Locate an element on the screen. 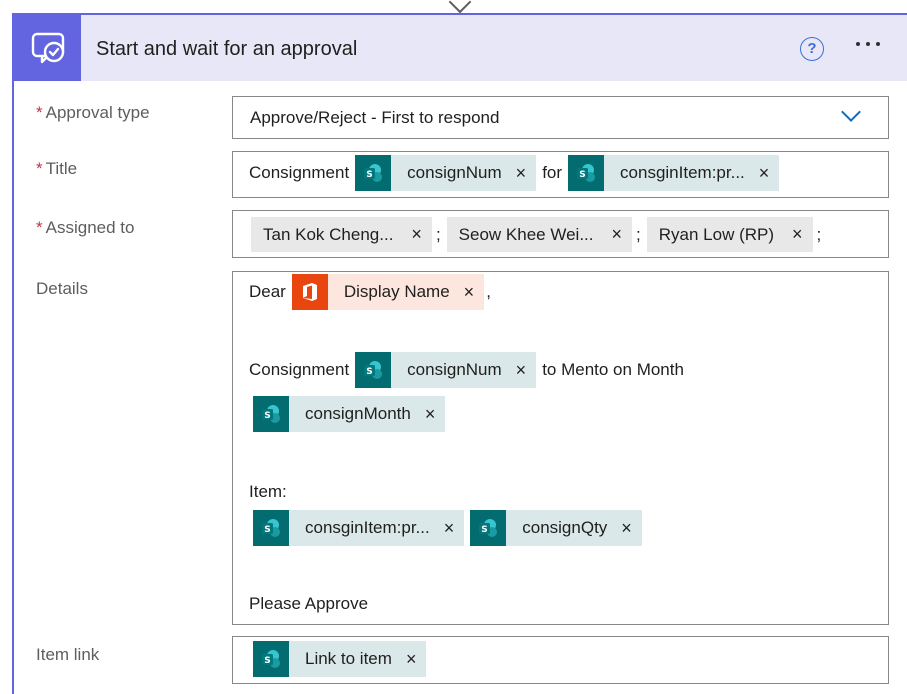 The image size is (907, 694). details-text-to-mento: to Mento on Month is located at coordinates (613, 369).